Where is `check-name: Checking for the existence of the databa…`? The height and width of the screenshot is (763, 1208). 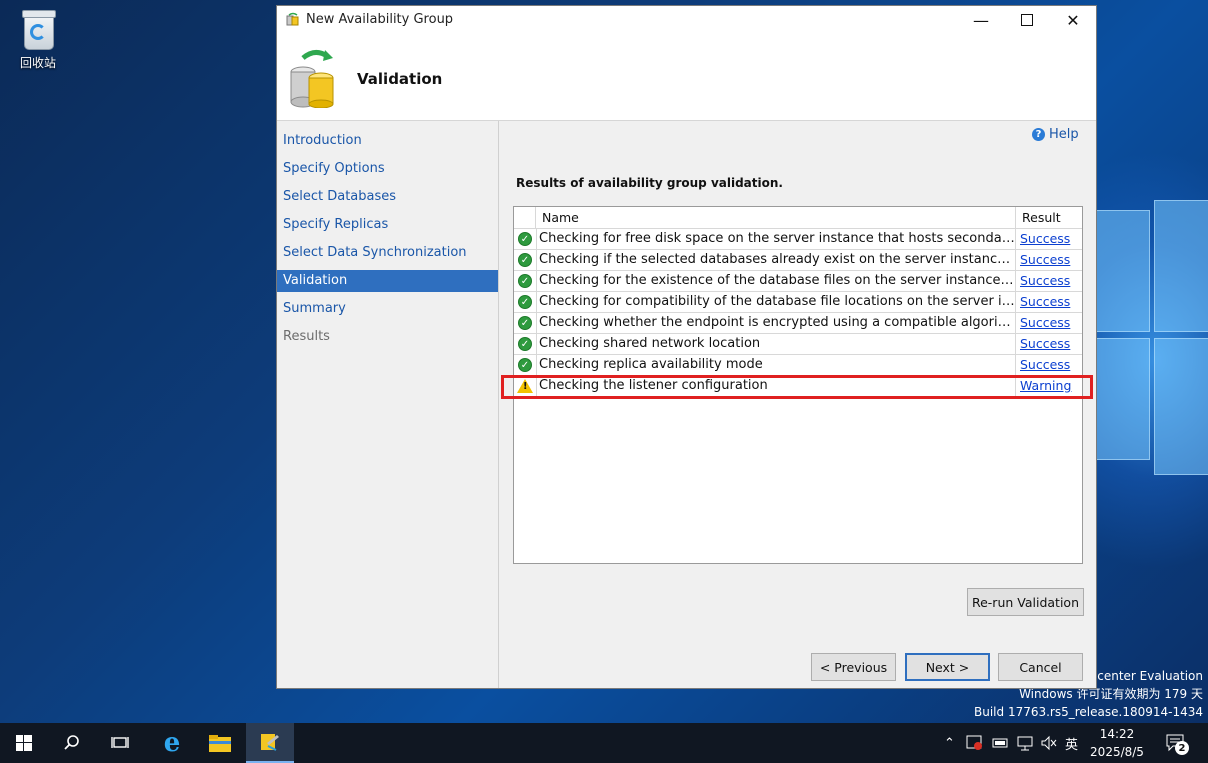
check-name: Checking for the existence of the databa… is located at coordinates (776, 281).